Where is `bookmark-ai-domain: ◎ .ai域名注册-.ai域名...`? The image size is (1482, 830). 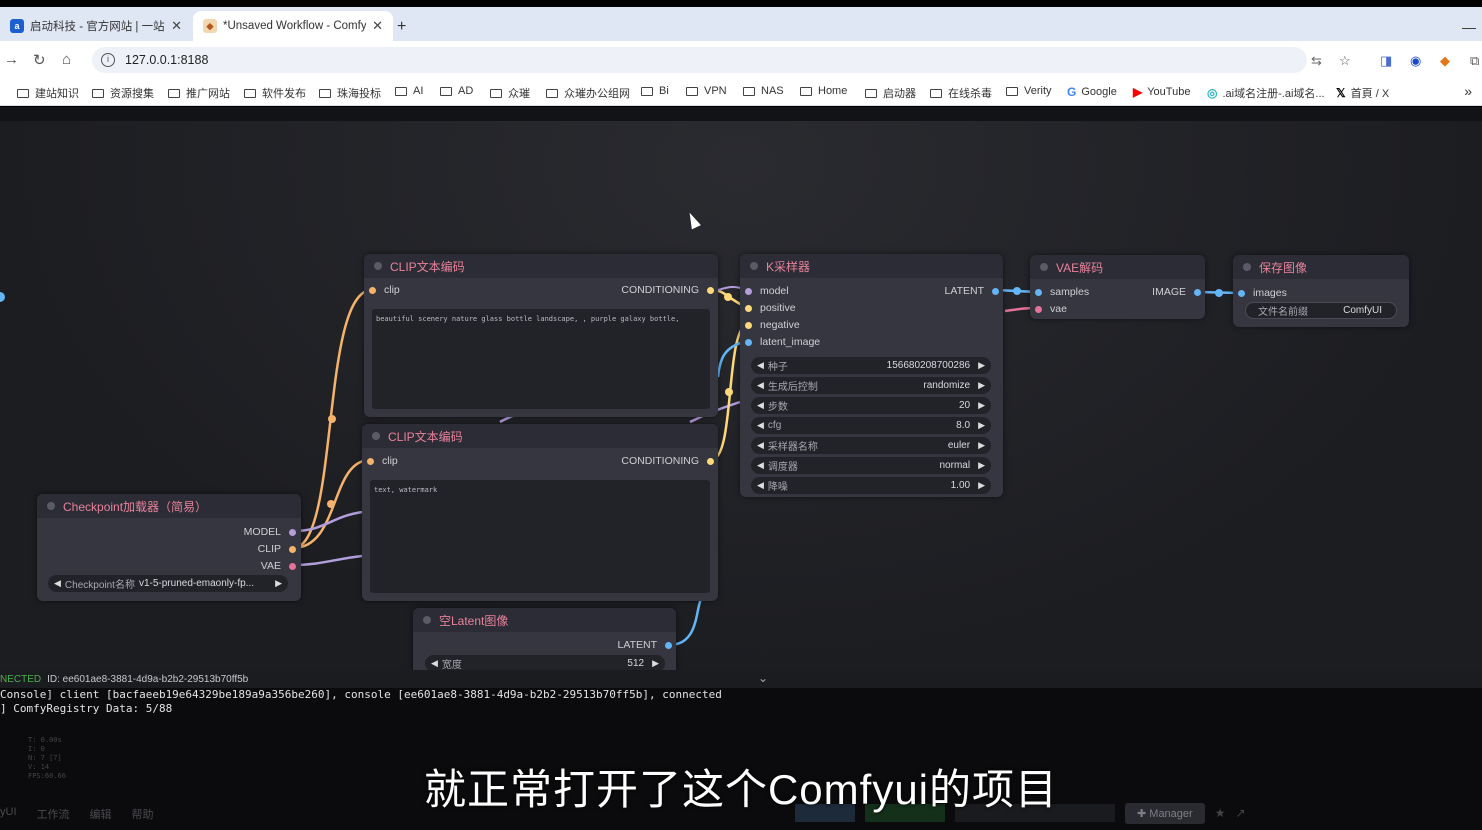
bookmark-ai-domain: ◎ .ai域名注册-.ai域名... is located at coordinates (1266, 93).